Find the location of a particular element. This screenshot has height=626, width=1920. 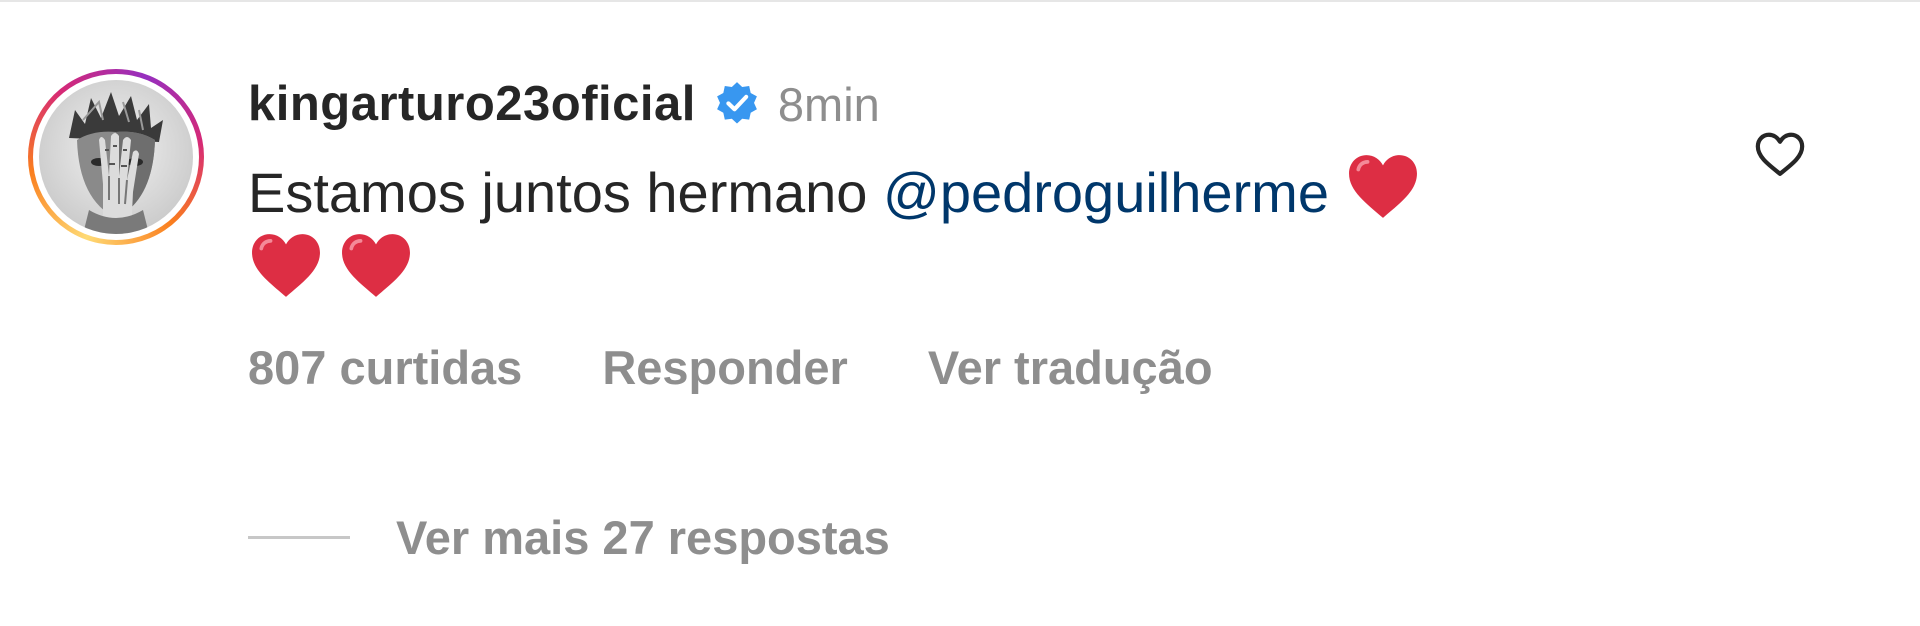

reply-button: Responder is located at coordinates (725, 367).